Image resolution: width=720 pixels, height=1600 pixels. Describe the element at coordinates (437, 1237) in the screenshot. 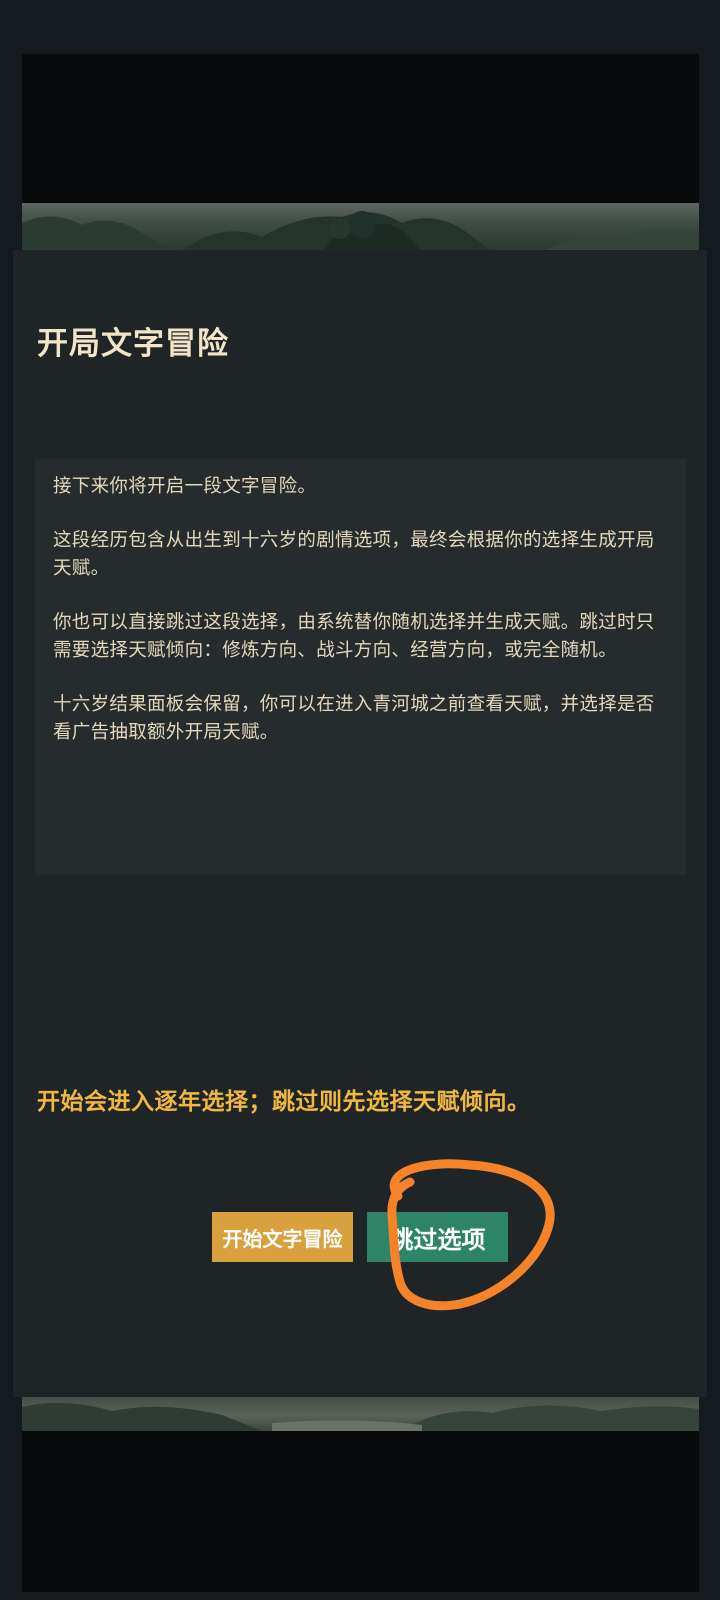

I see `skip-options-button: 跳过选项` at that location.